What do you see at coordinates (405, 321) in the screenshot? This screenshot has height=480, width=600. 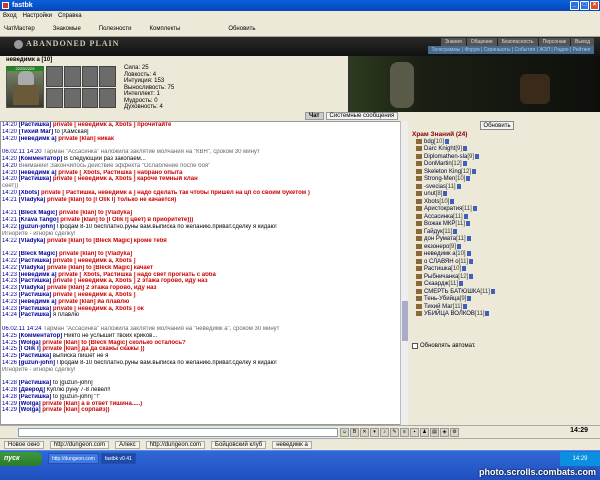 I see `scrollbar-thumb` at bounding box center [405, 321].